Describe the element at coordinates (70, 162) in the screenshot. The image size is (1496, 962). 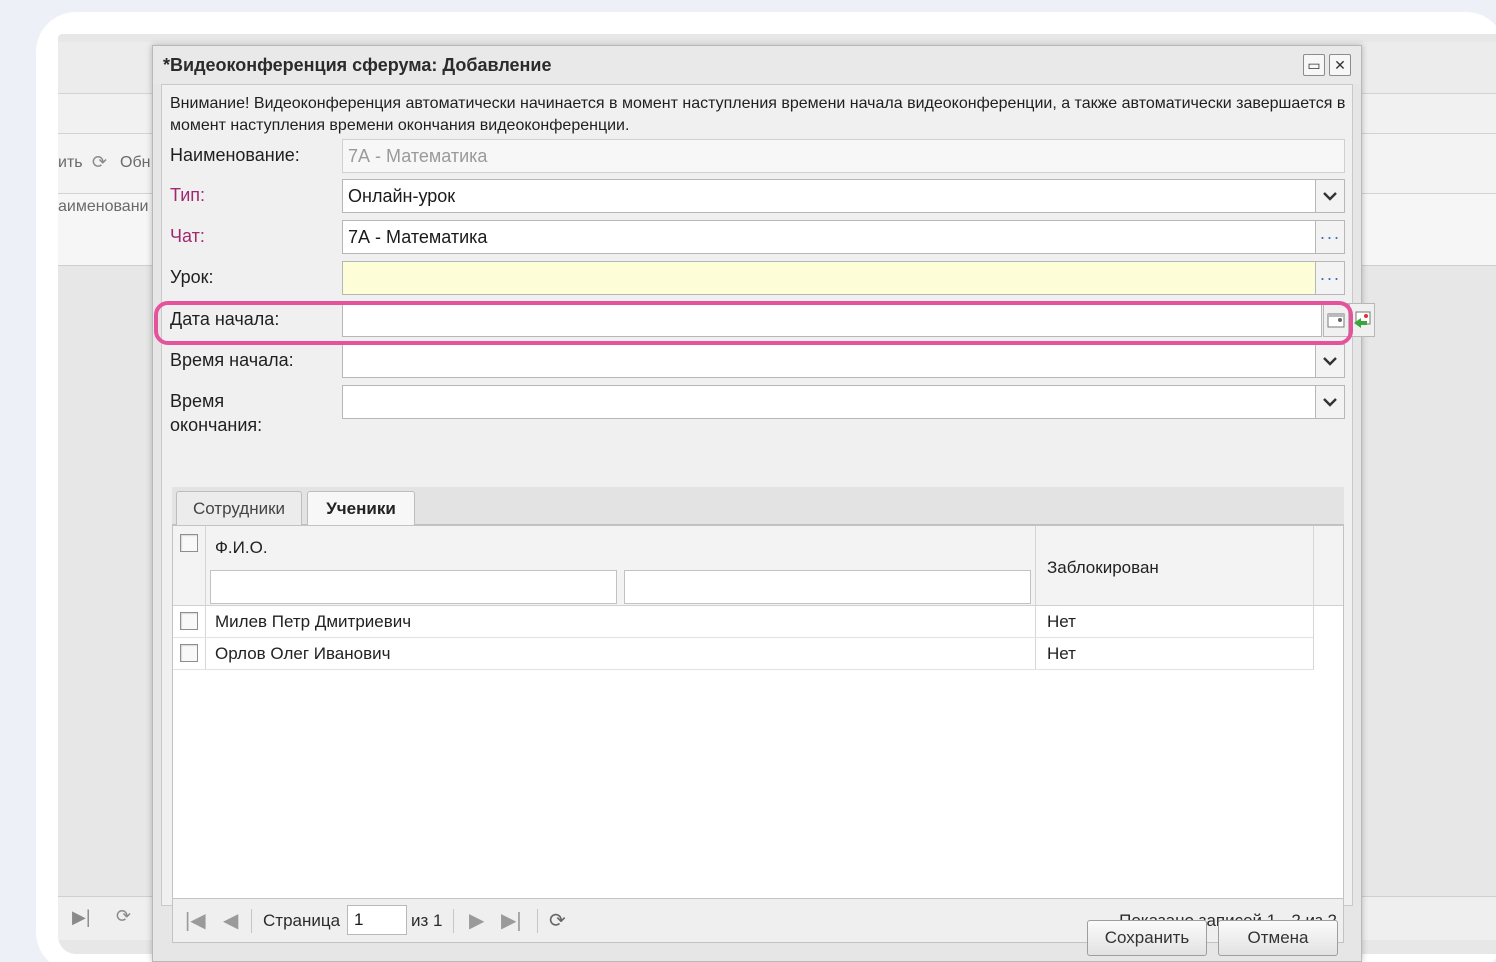
I see `background-toolbar-text: ить` at that location.